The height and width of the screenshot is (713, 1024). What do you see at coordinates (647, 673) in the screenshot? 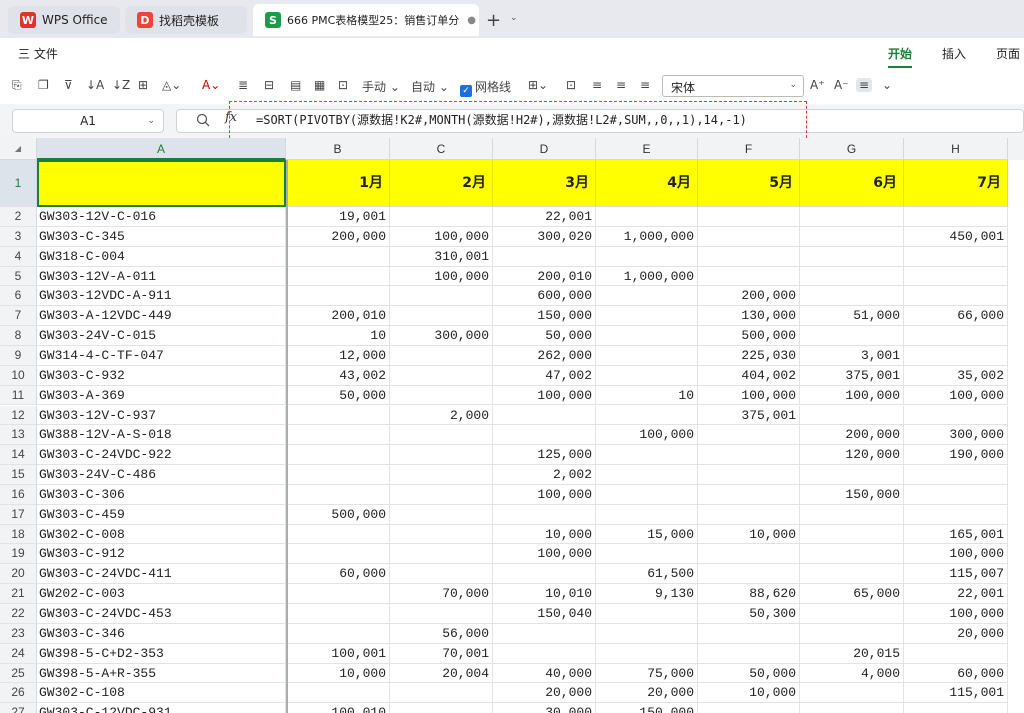
I see `quantity-cell: 75,000` at bounding box center [647, 673].